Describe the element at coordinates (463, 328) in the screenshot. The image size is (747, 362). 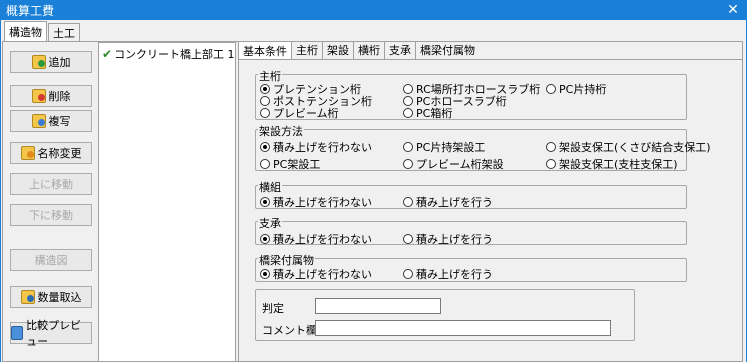
I see `comment-field` at that location.